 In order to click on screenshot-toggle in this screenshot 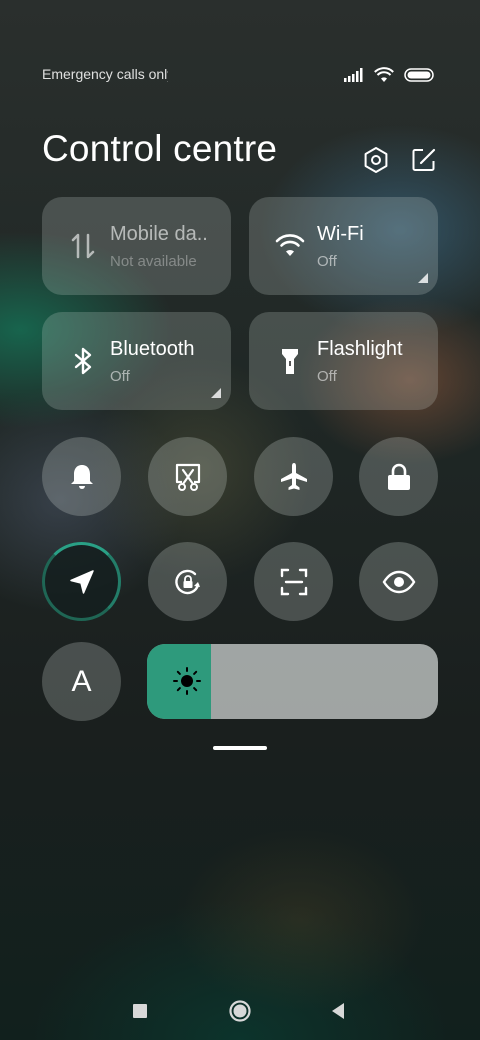, I will do `click(187, 476)`.